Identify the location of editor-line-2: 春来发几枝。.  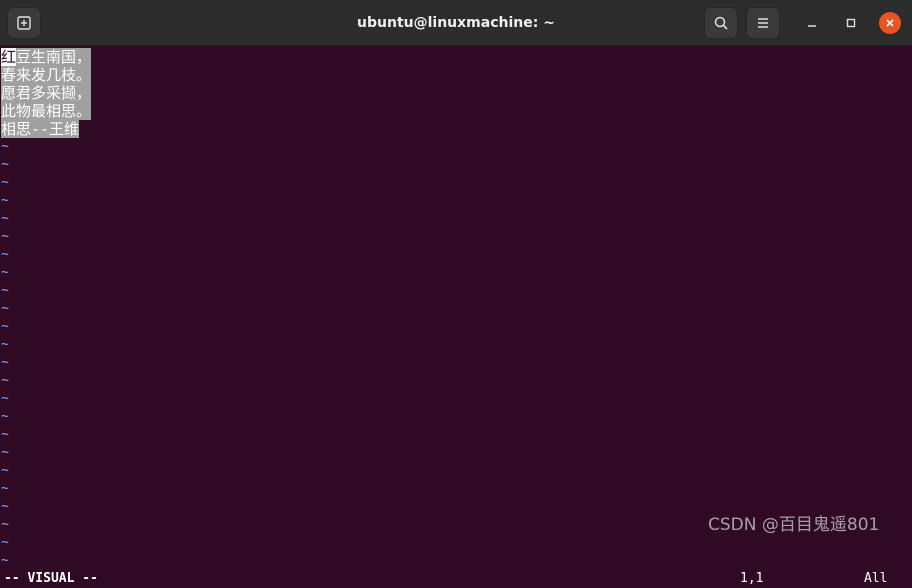
(46, 75).